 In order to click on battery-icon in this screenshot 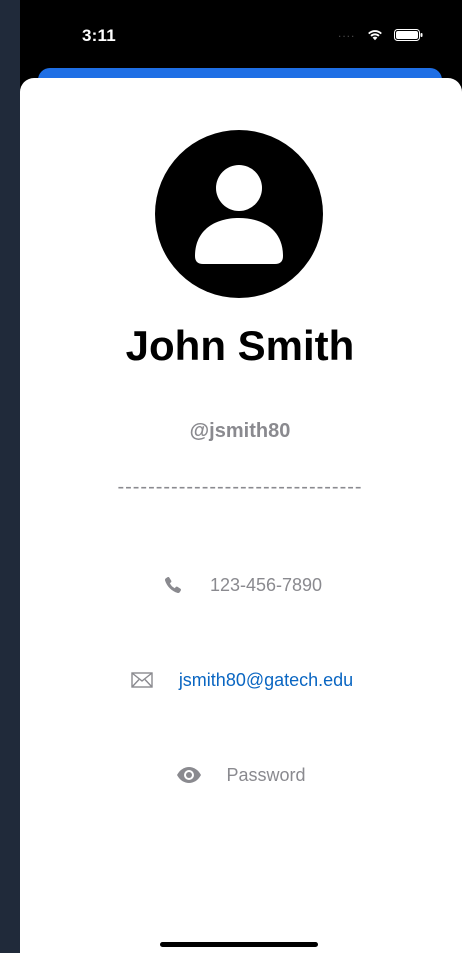, I will do `click(408, 35)`.